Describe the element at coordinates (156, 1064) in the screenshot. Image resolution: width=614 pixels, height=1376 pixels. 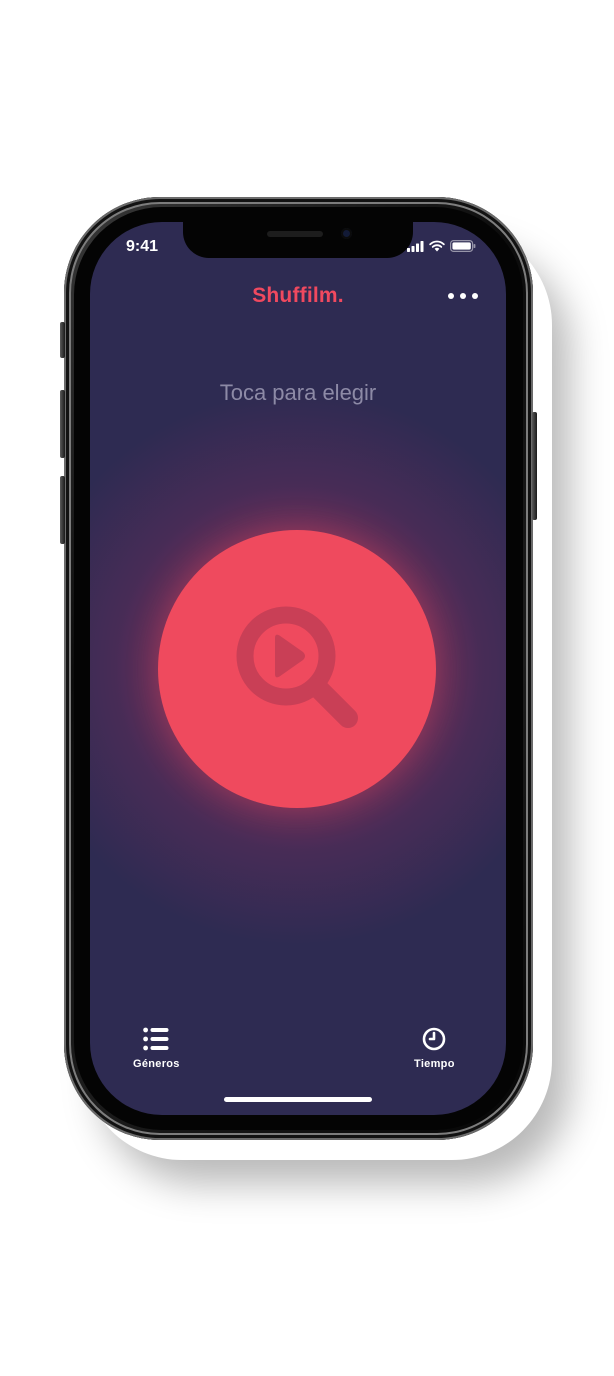
I see `tab-genres-label: Géneros` at that location.